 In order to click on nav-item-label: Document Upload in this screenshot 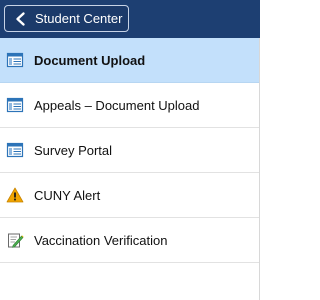, I will do `click(90, 60)`.